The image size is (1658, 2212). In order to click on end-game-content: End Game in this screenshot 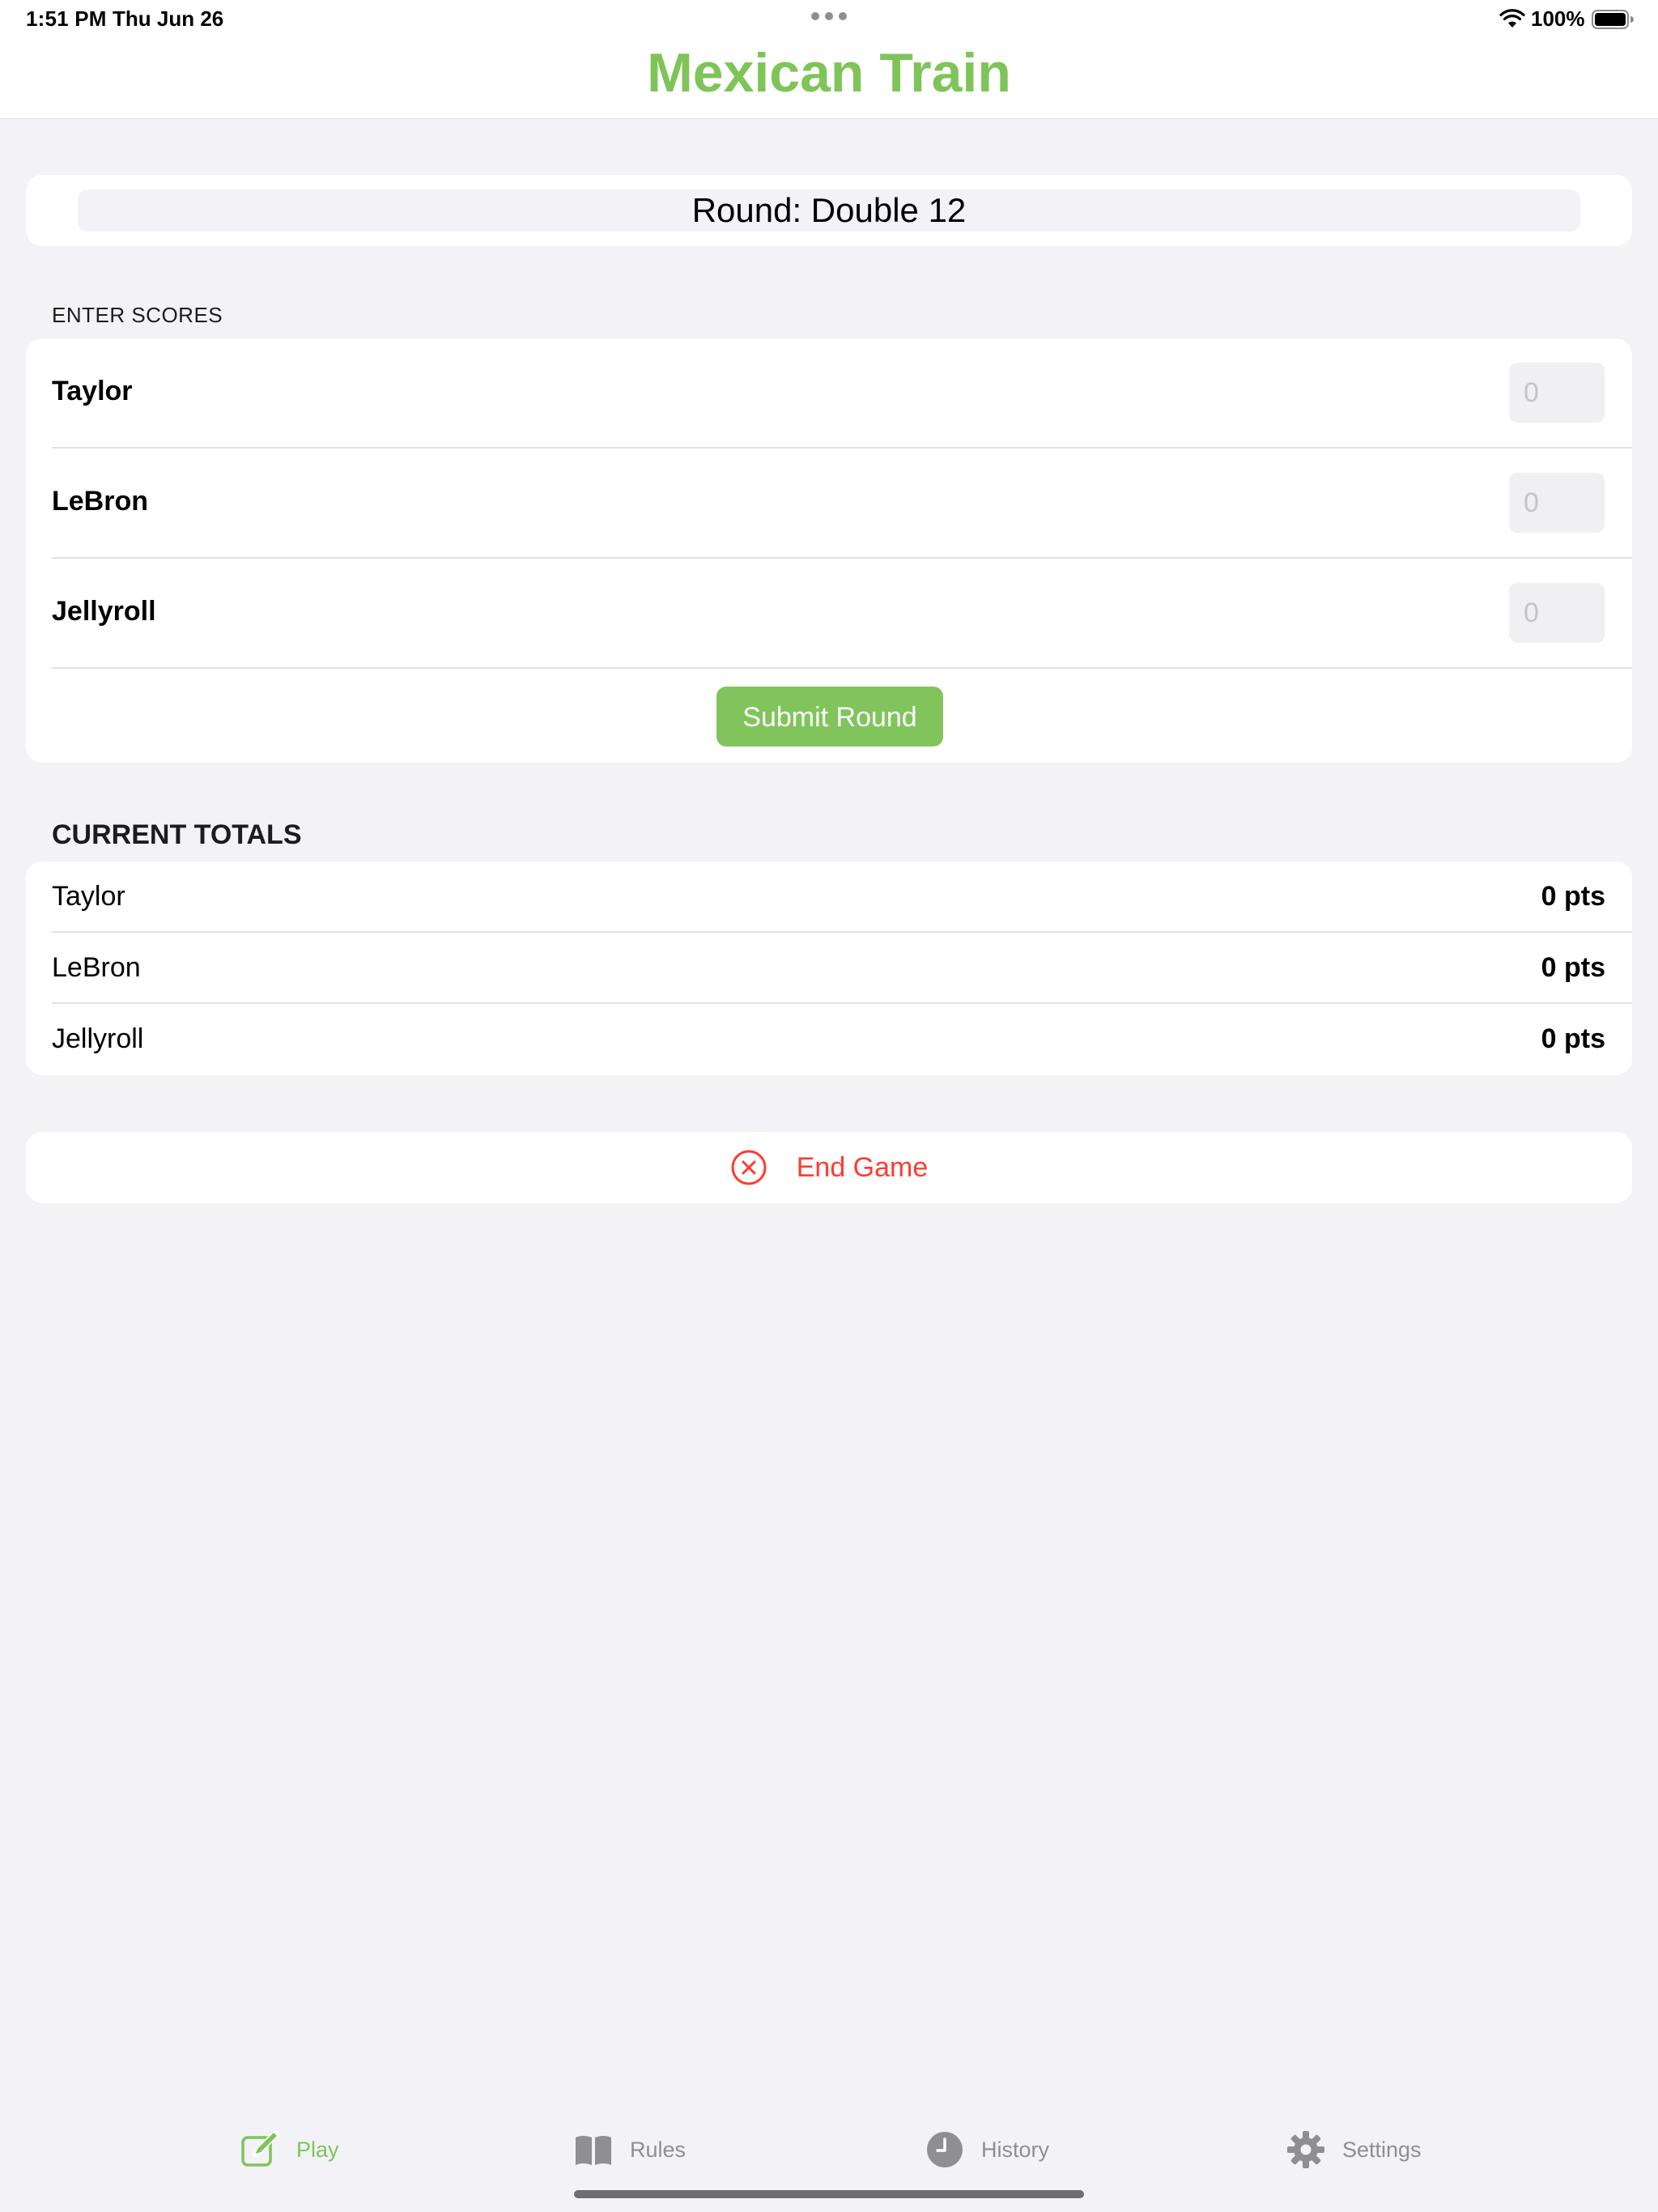, I will do `click(829, 1168)`.